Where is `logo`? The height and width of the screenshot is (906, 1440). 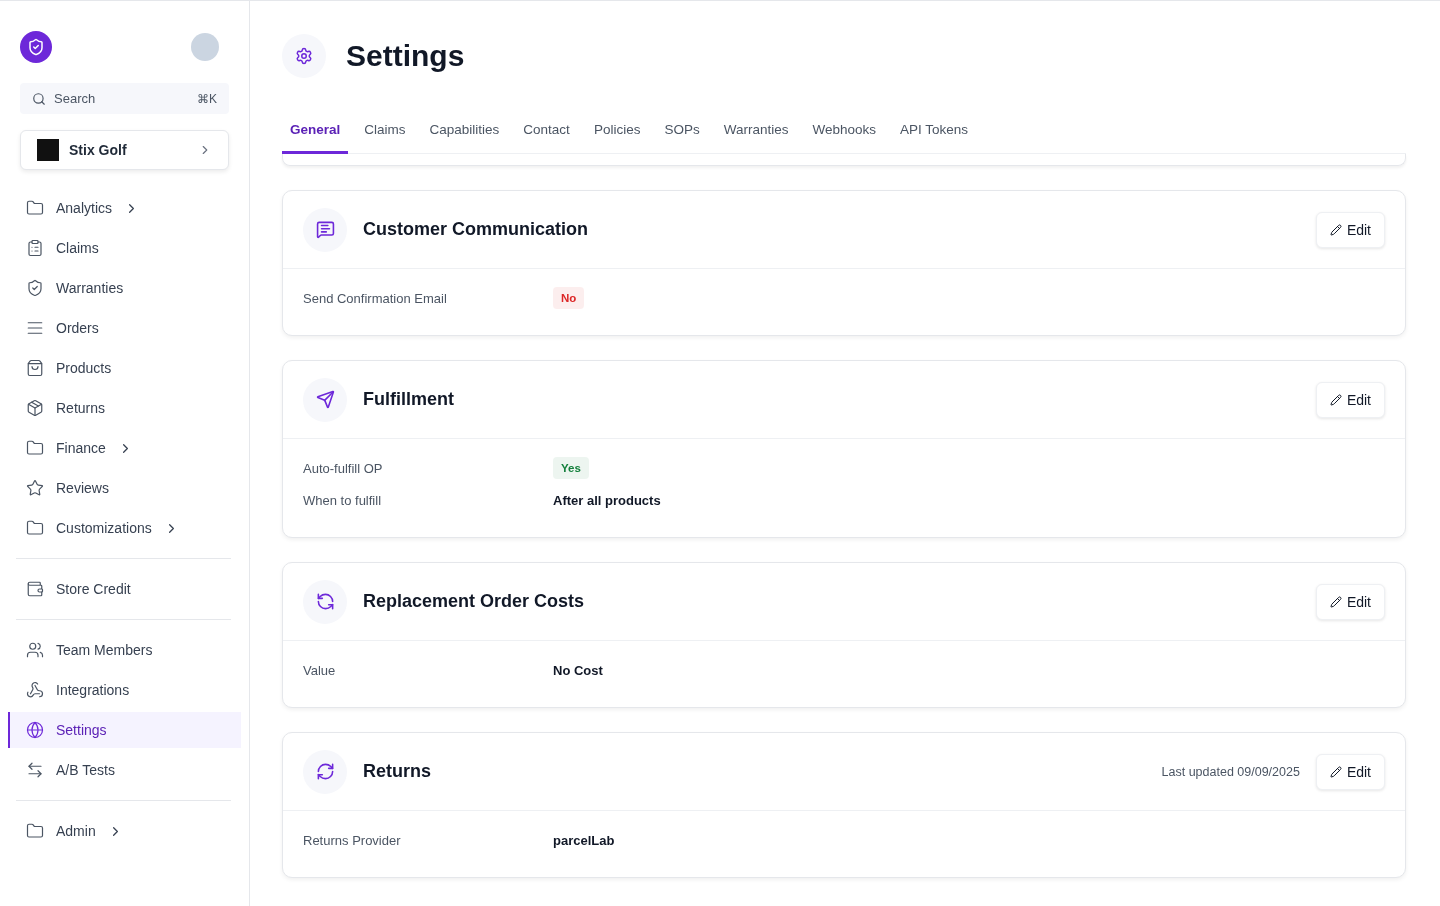 logo is located at coordinates (36, 47).